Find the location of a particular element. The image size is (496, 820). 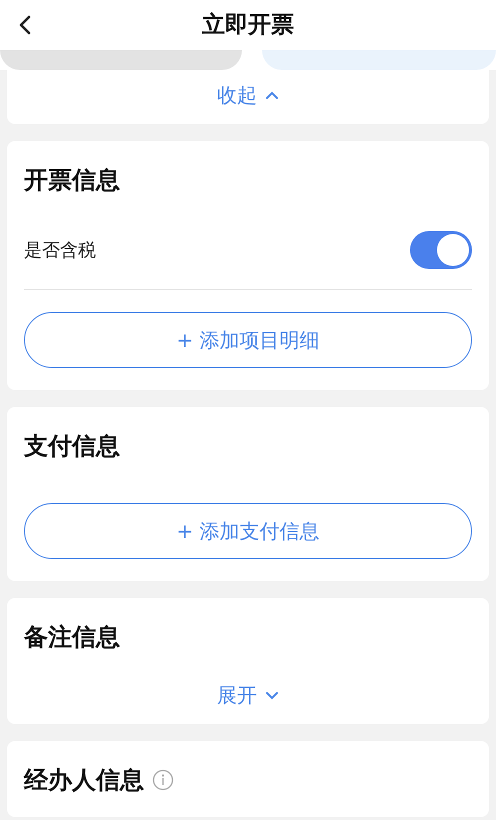

back-icon is located at coordinates (25, 25).